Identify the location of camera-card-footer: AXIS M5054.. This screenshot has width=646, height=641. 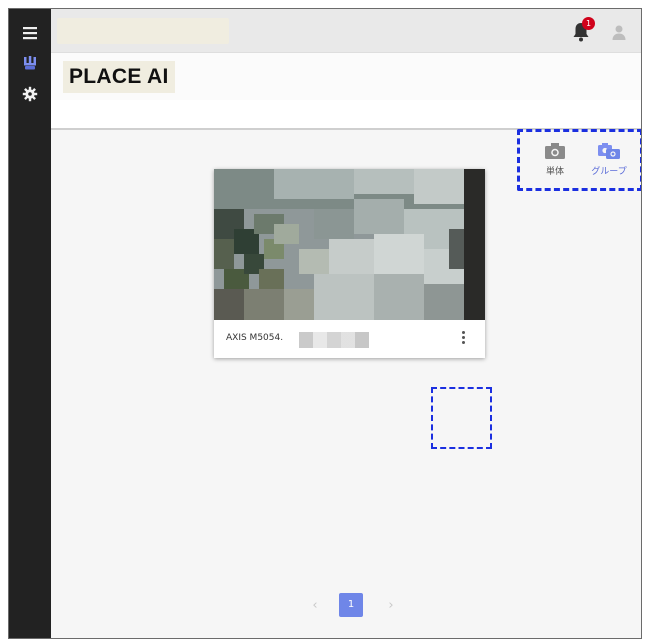
(349, 339).